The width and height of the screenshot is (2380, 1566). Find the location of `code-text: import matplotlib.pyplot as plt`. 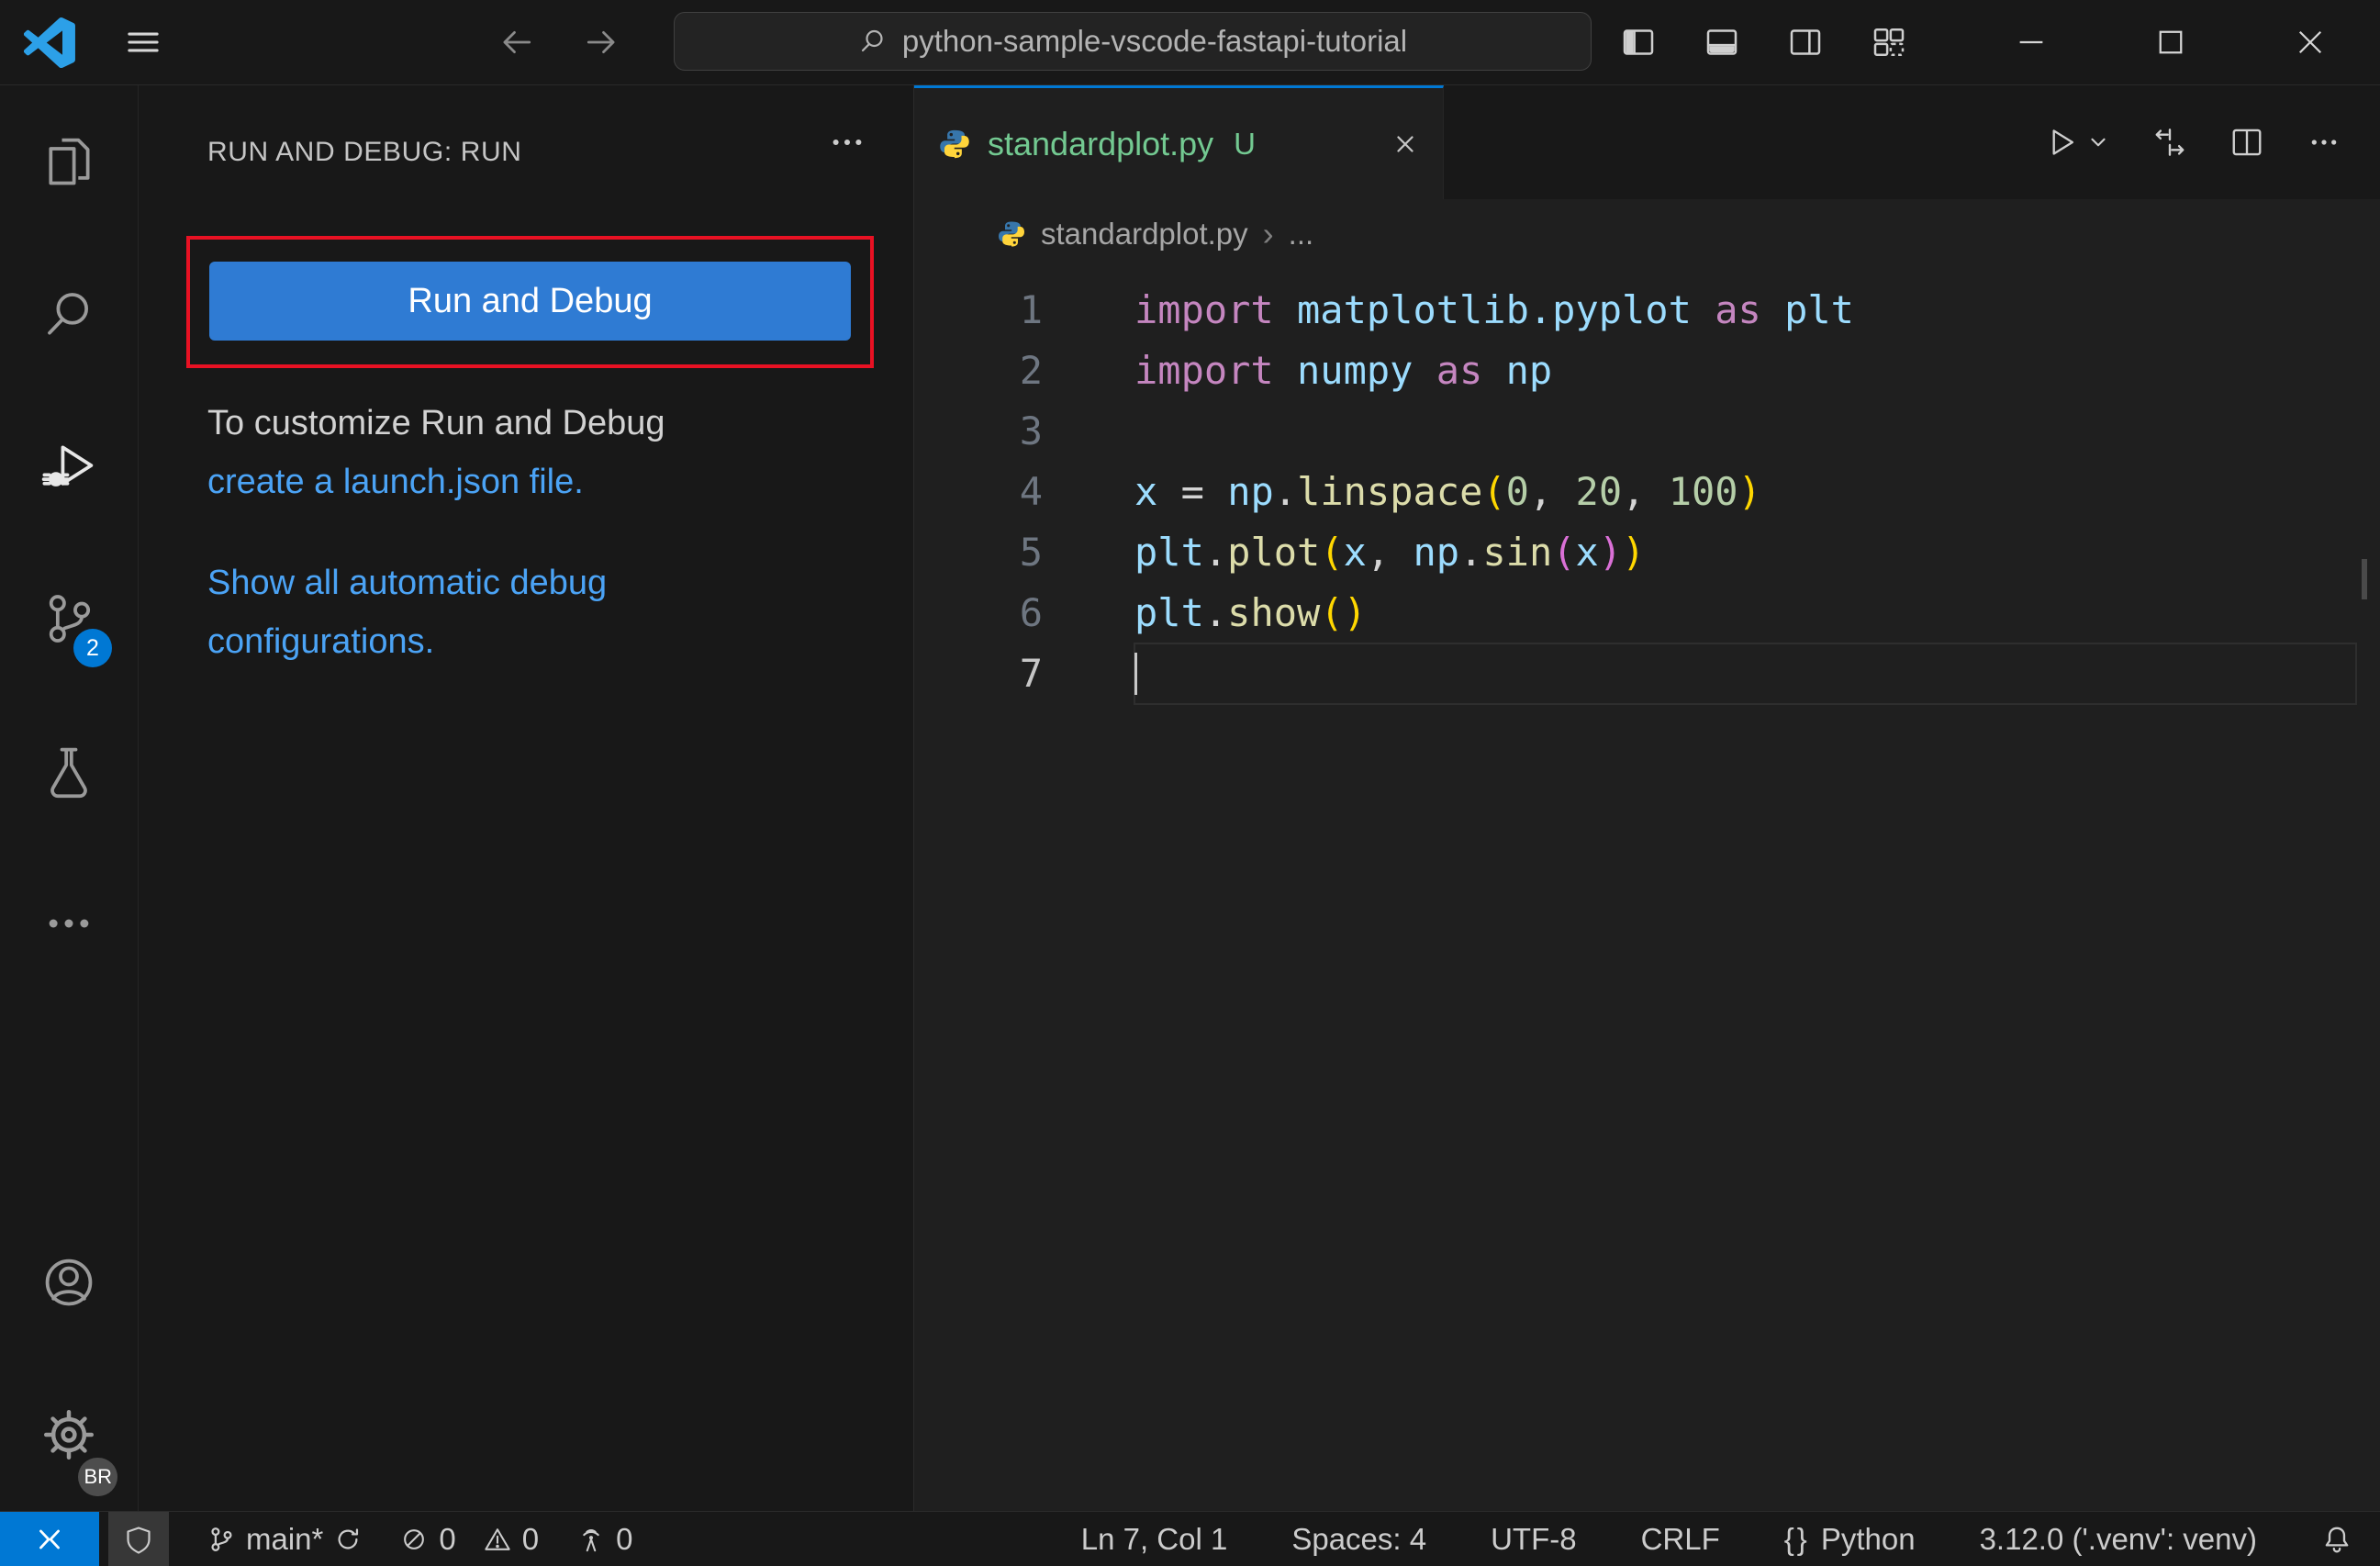

code-text: import matplotlib.pyplot as plt is located at coordinates (1494, 309).